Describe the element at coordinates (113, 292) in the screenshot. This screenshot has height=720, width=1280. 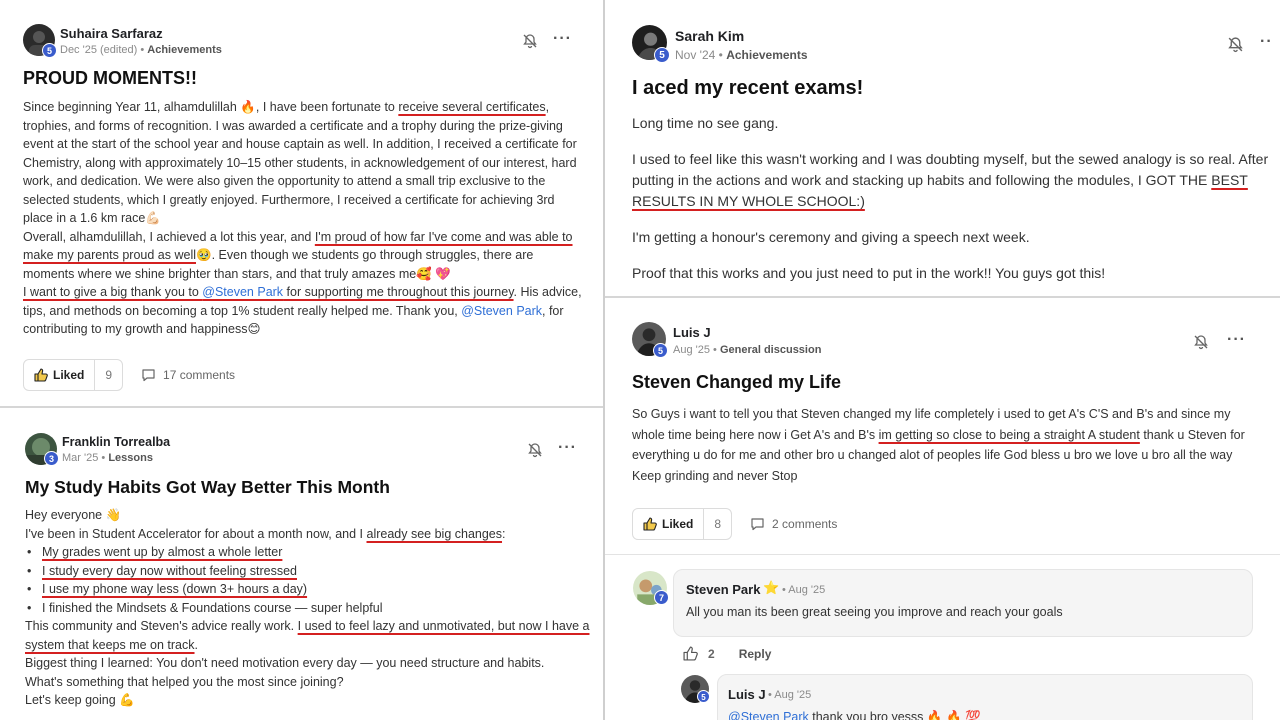
I see `body-text: I want to give a big thank you to` at that location.